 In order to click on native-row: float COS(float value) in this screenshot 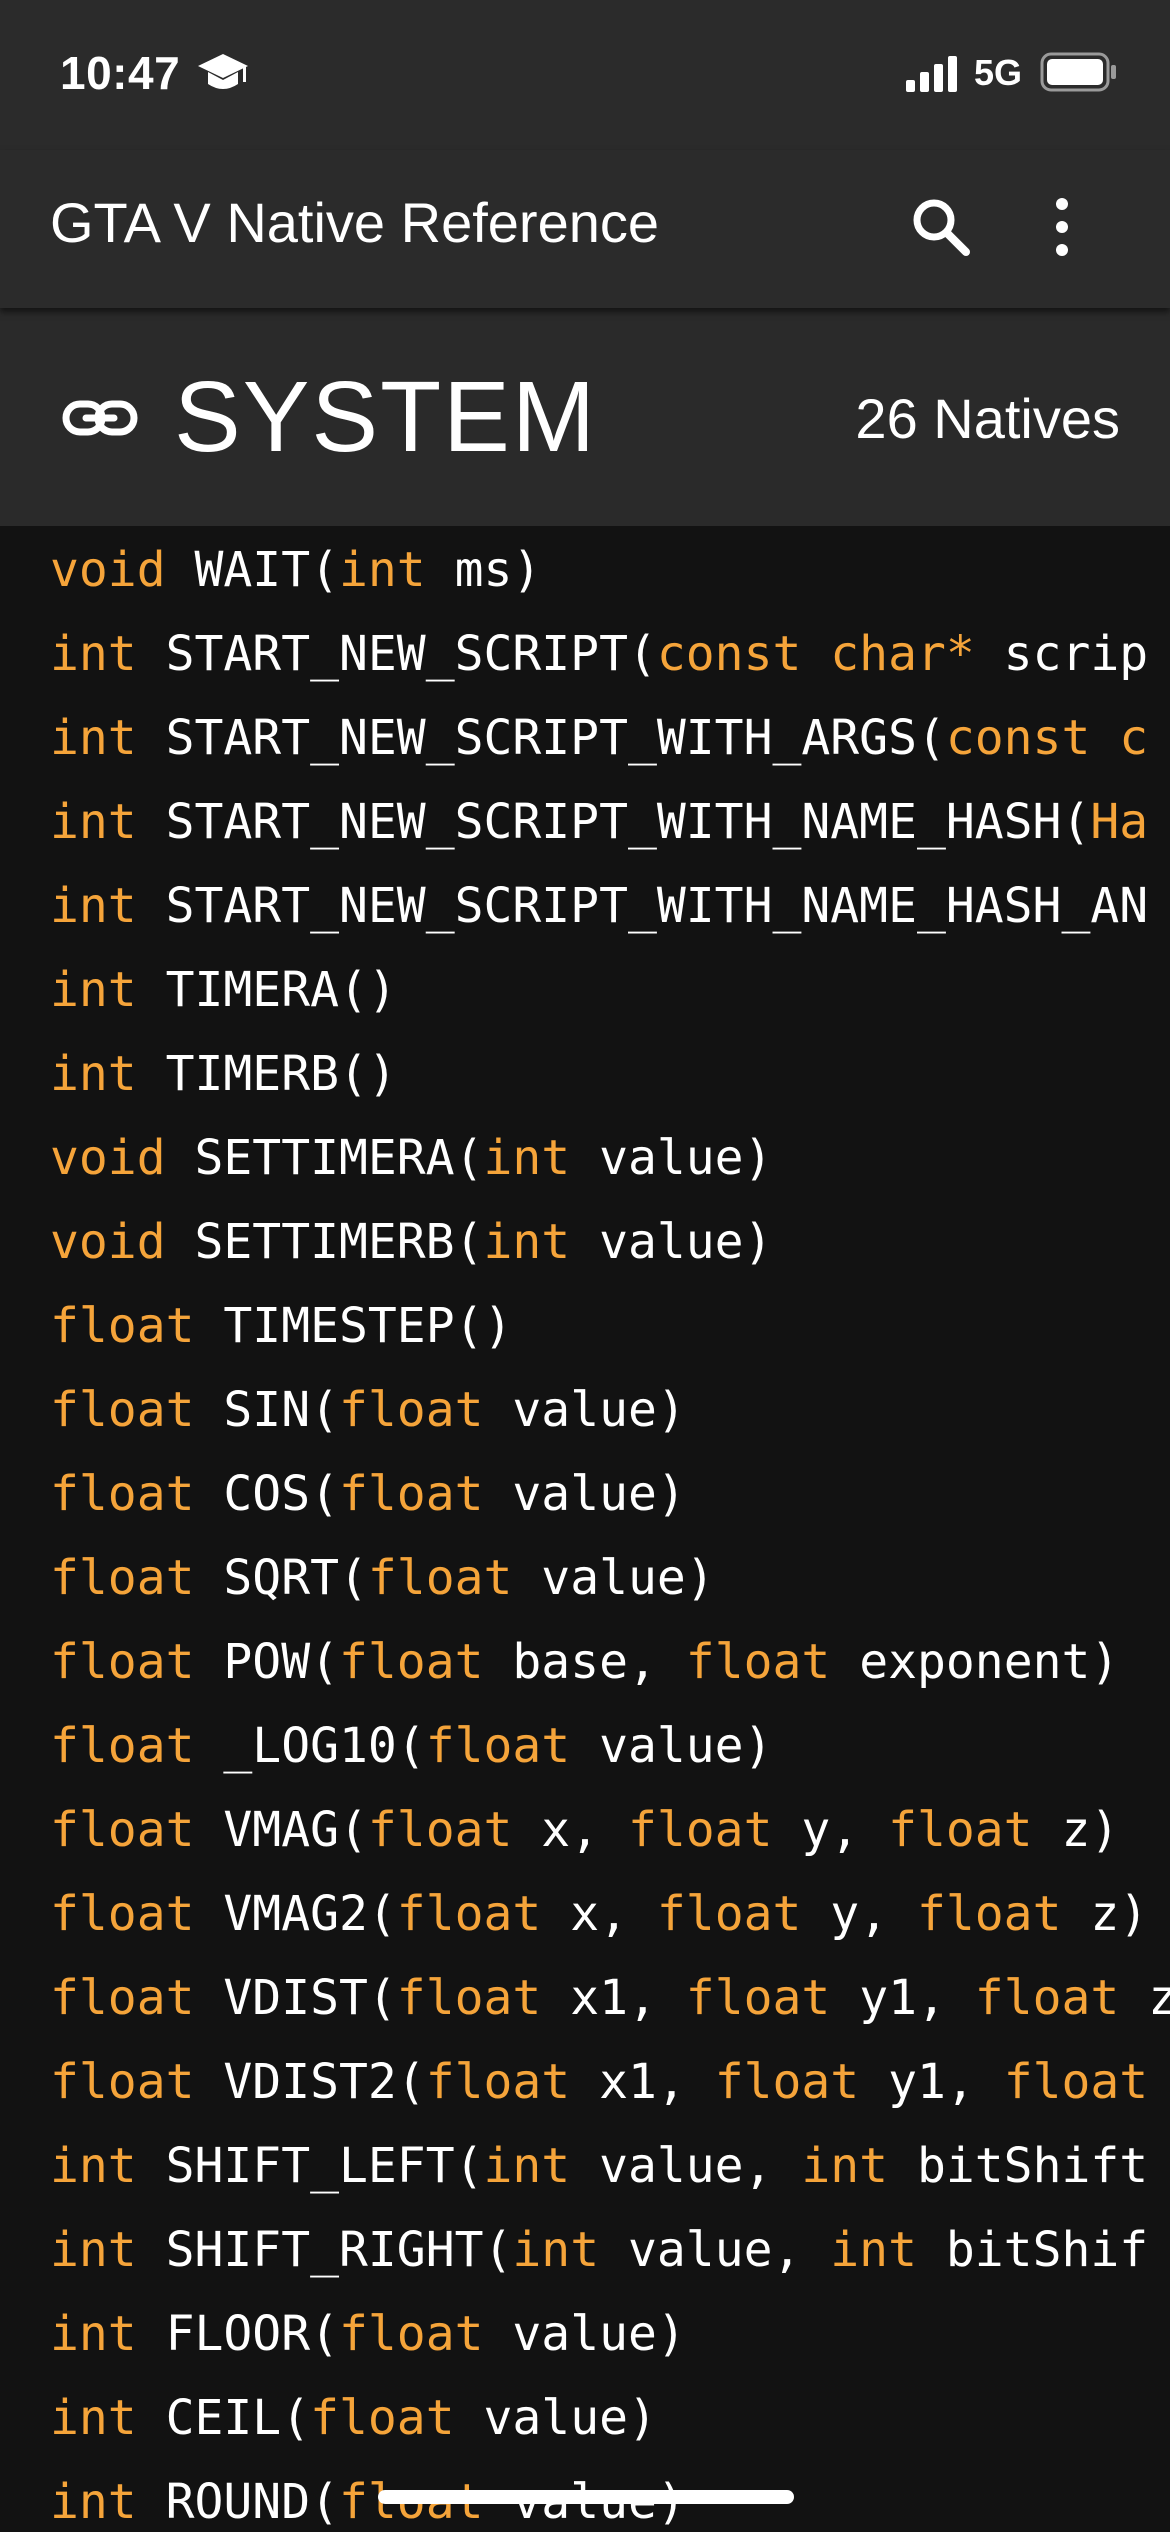, I will do `click(368, 1494)`.